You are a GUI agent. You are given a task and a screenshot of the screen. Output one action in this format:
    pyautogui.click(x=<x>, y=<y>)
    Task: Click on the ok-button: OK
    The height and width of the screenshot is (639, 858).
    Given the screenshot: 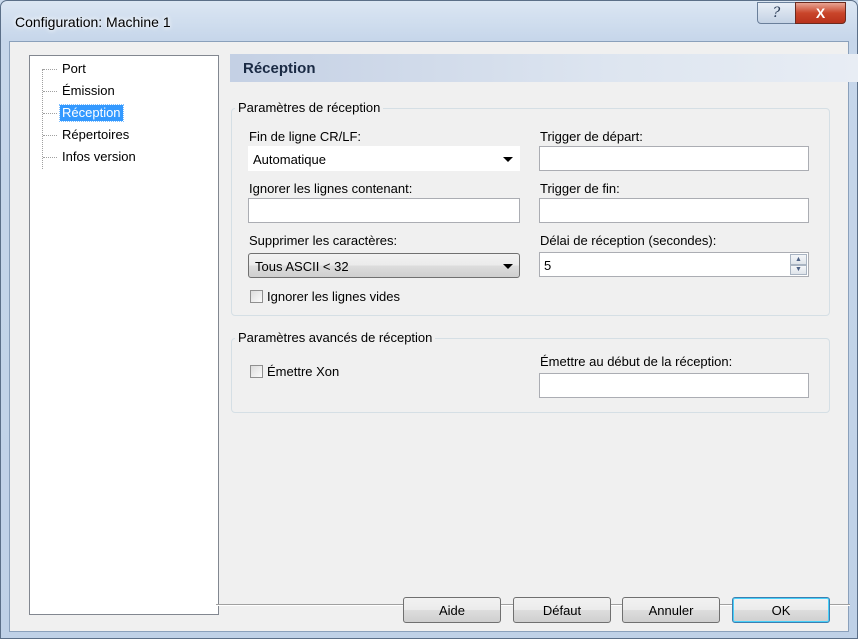 What is the action you would take?
    pyautogui.click(x=781, y=610)
    